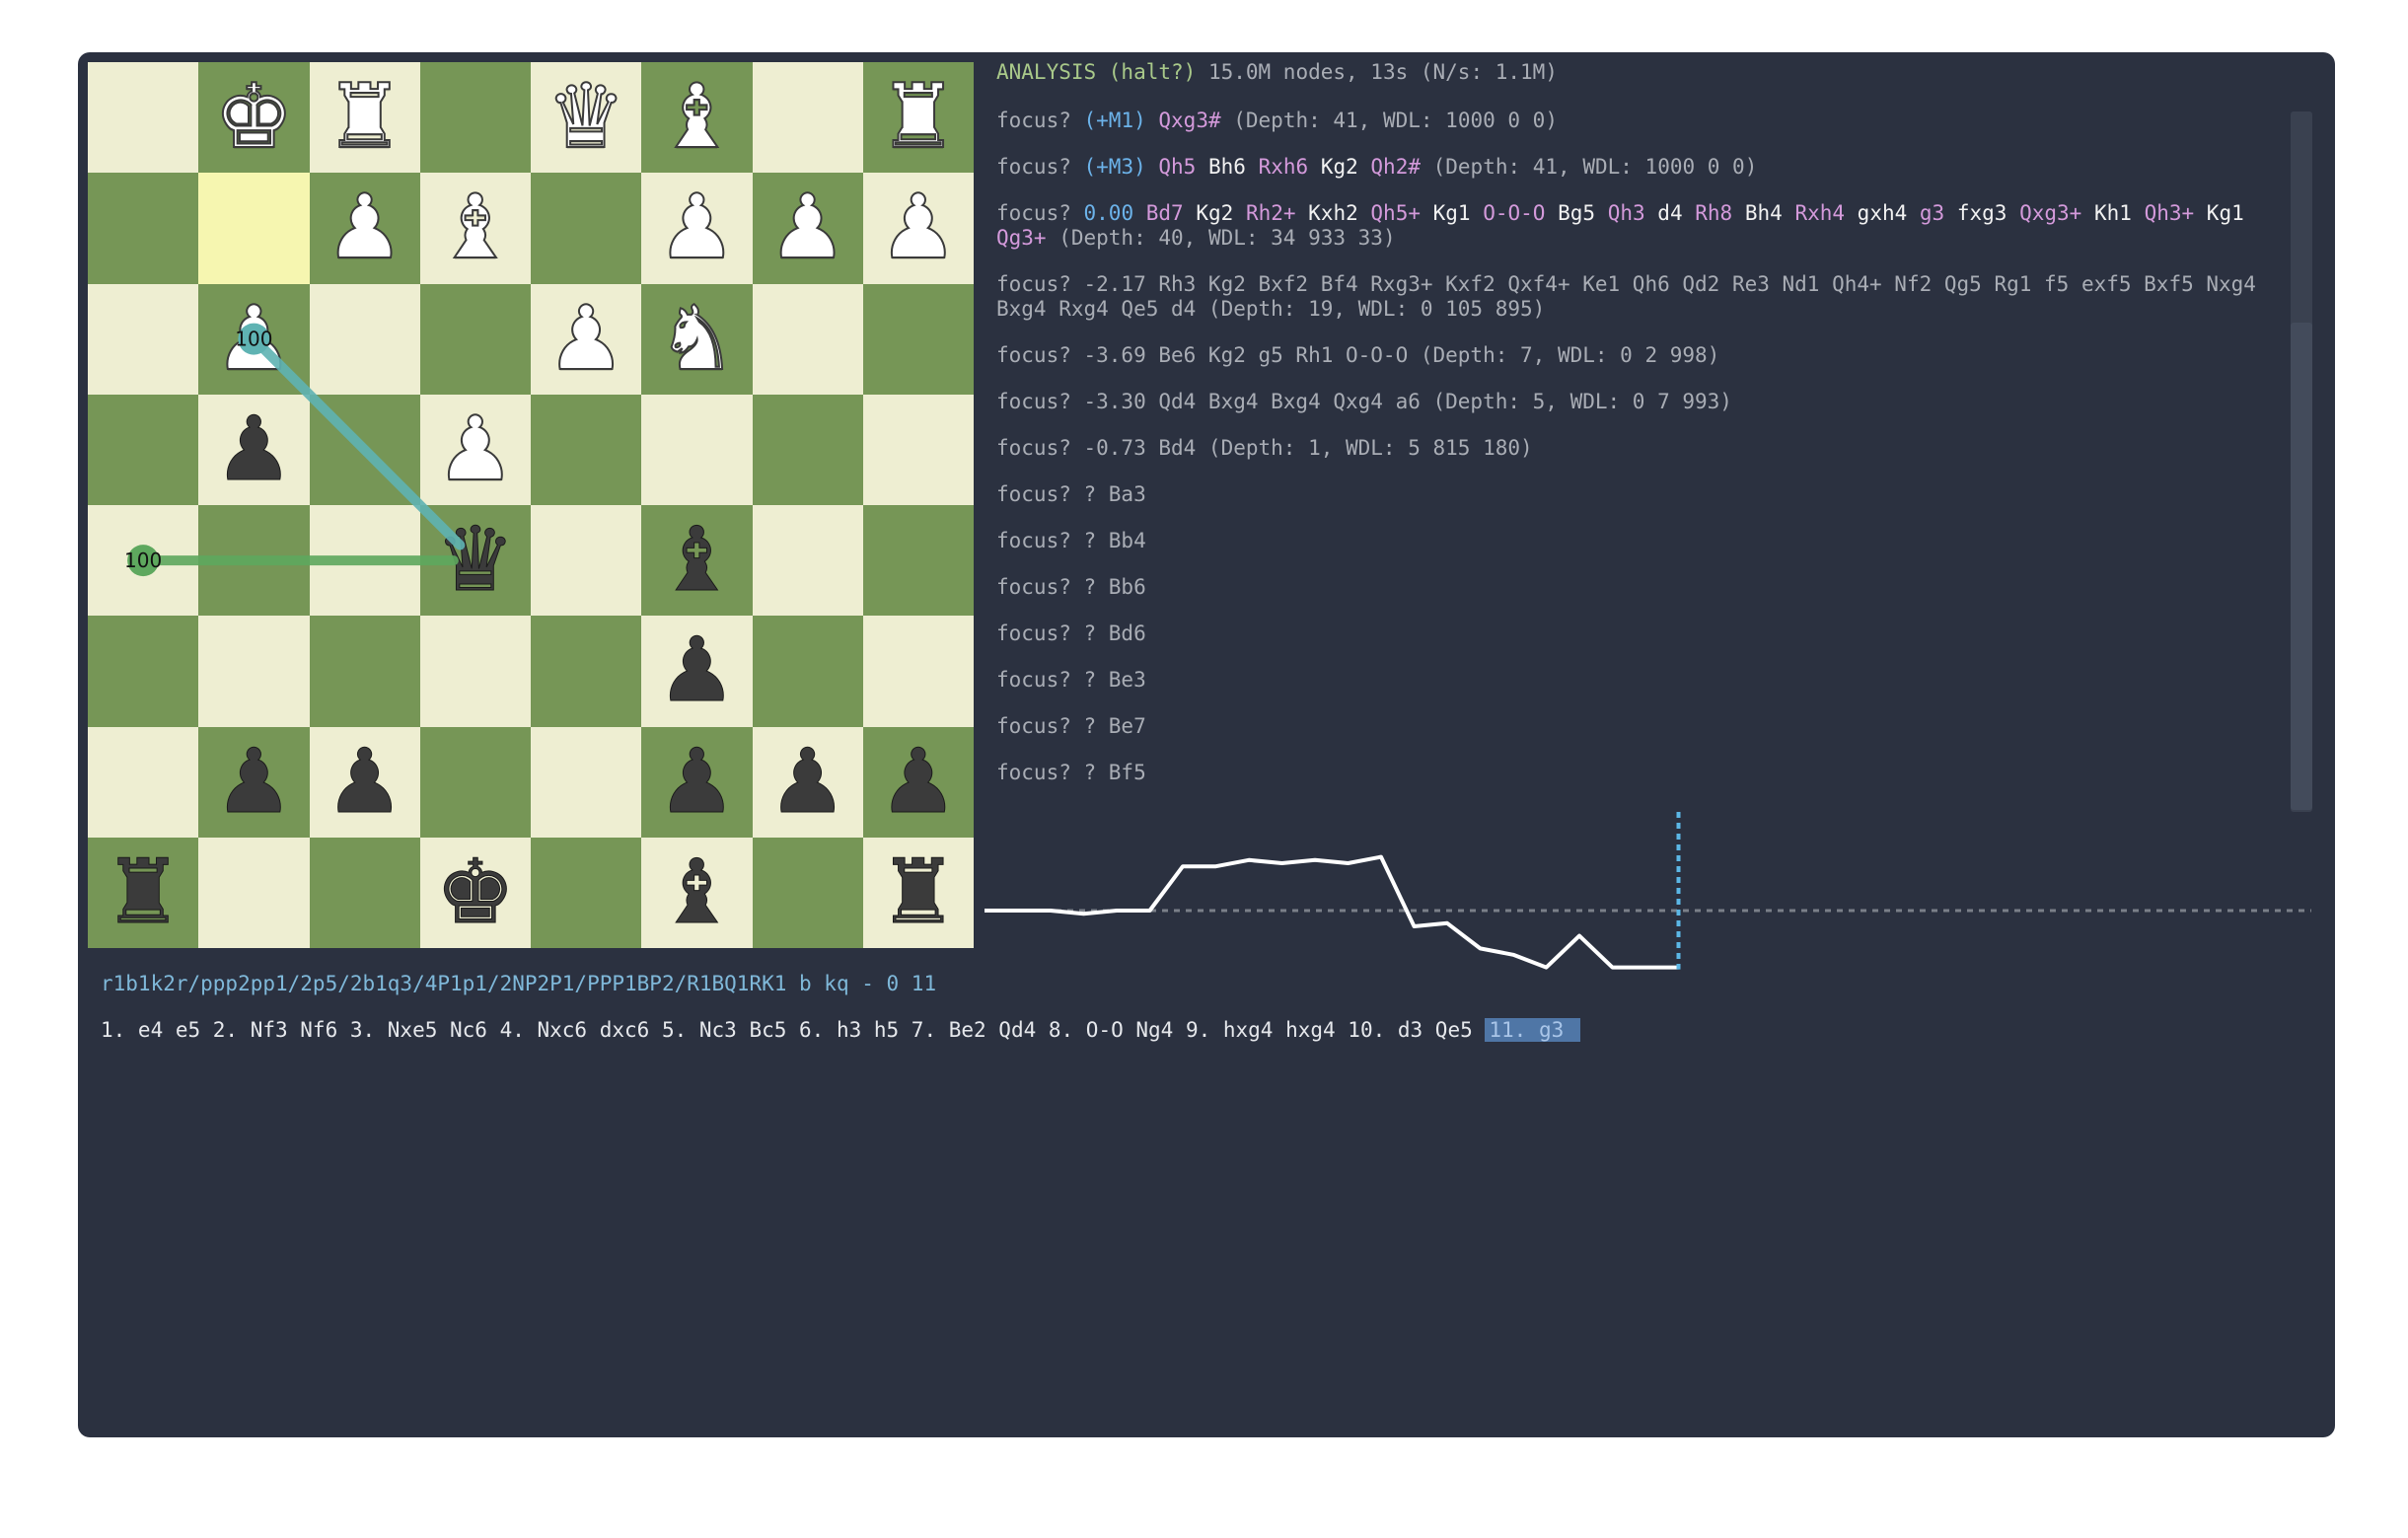 This screenshot has width=2408, height=1538. I want to click on square-f5, so click(697, 449).